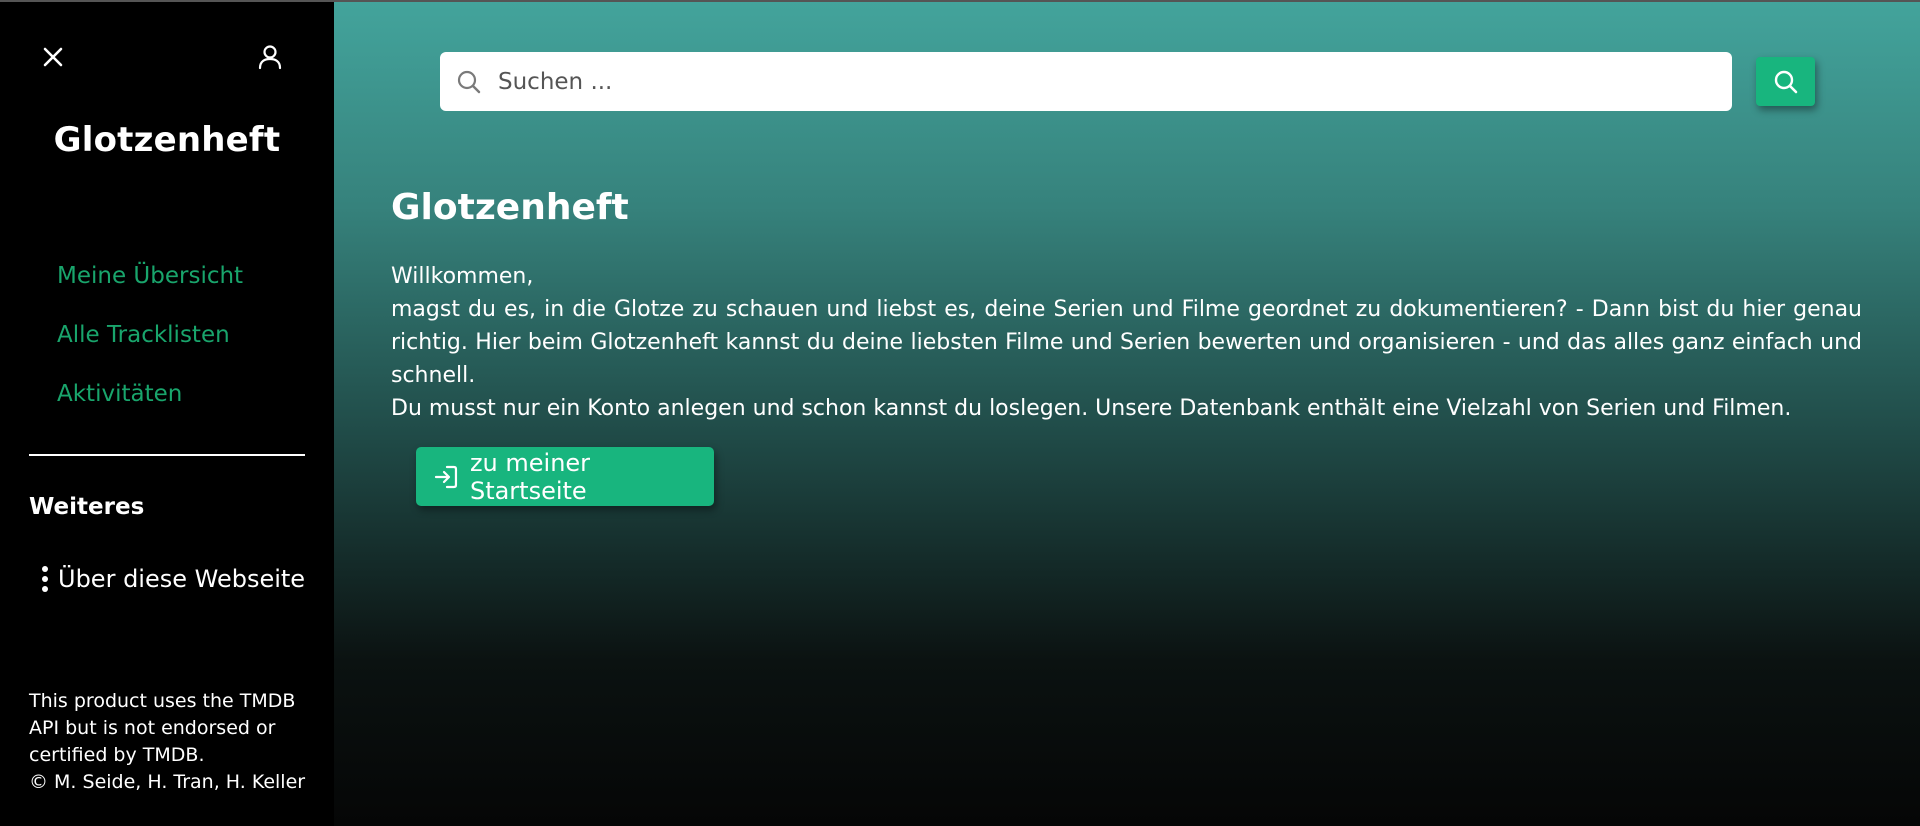 The height and width of the screenshot is (826, 1920). I want to click on close-icon, so click(53, 57).